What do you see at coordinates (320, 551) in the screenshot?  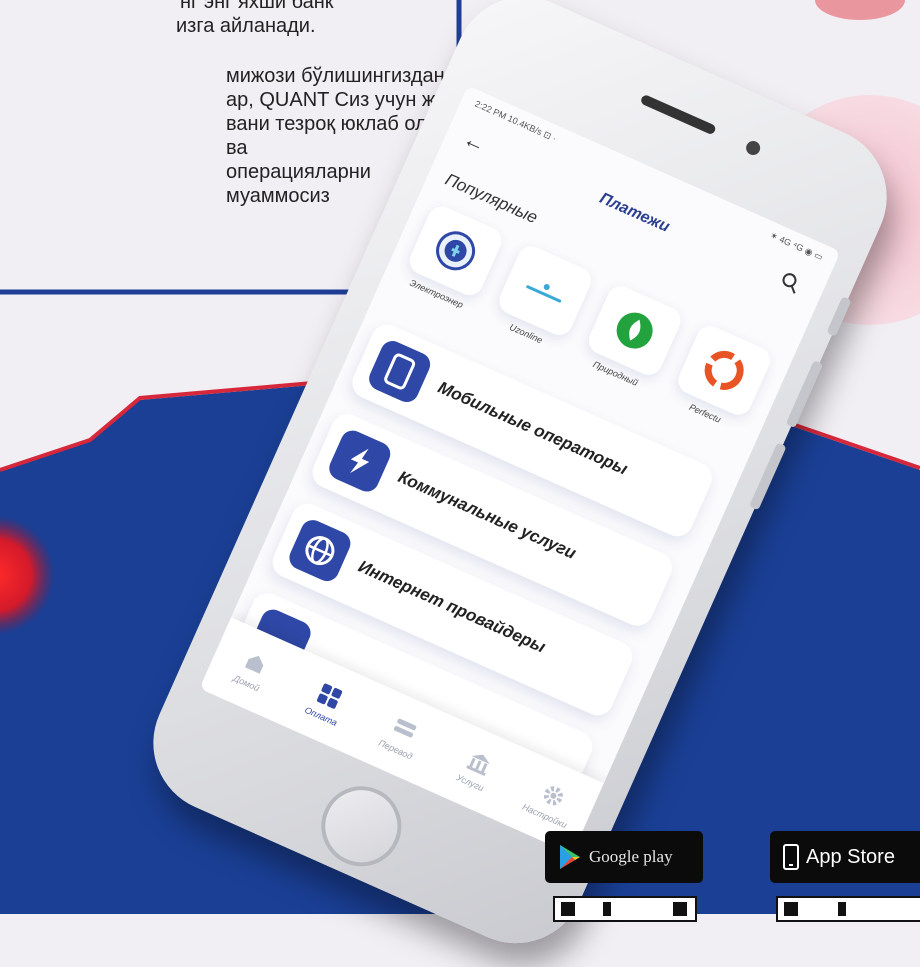 I see `globe-icon` at bounding box center [320, 551].